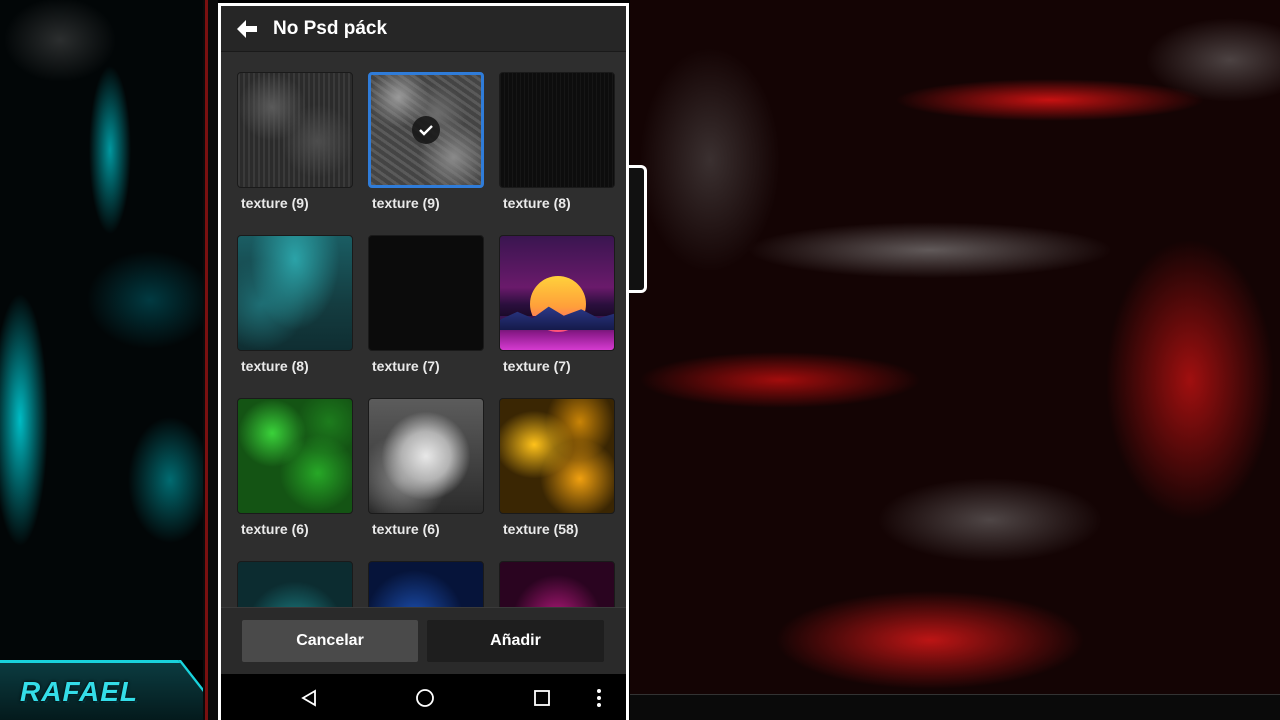  Describe the element at coordinates (955, 707) in the screenshot. I see `bottom-strip` at that location.